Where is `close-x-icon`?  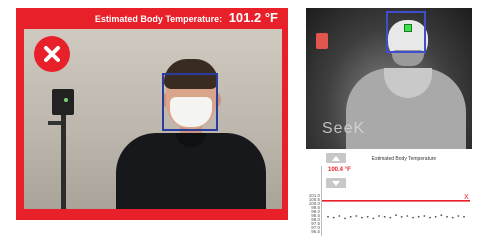 close-x-icon is located at coordinates (52, 54).